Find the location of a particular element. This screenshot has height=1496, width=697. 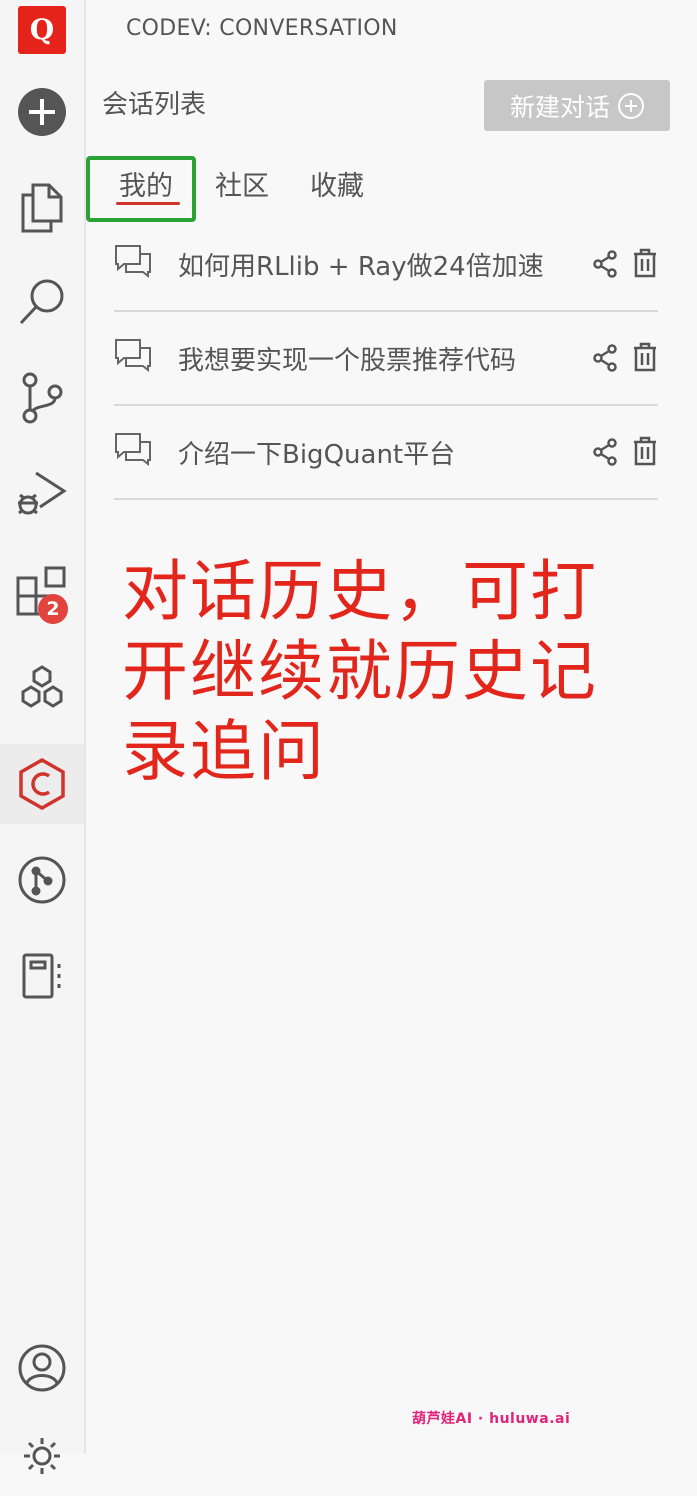

files-icon is located at coordinates (42, 208).